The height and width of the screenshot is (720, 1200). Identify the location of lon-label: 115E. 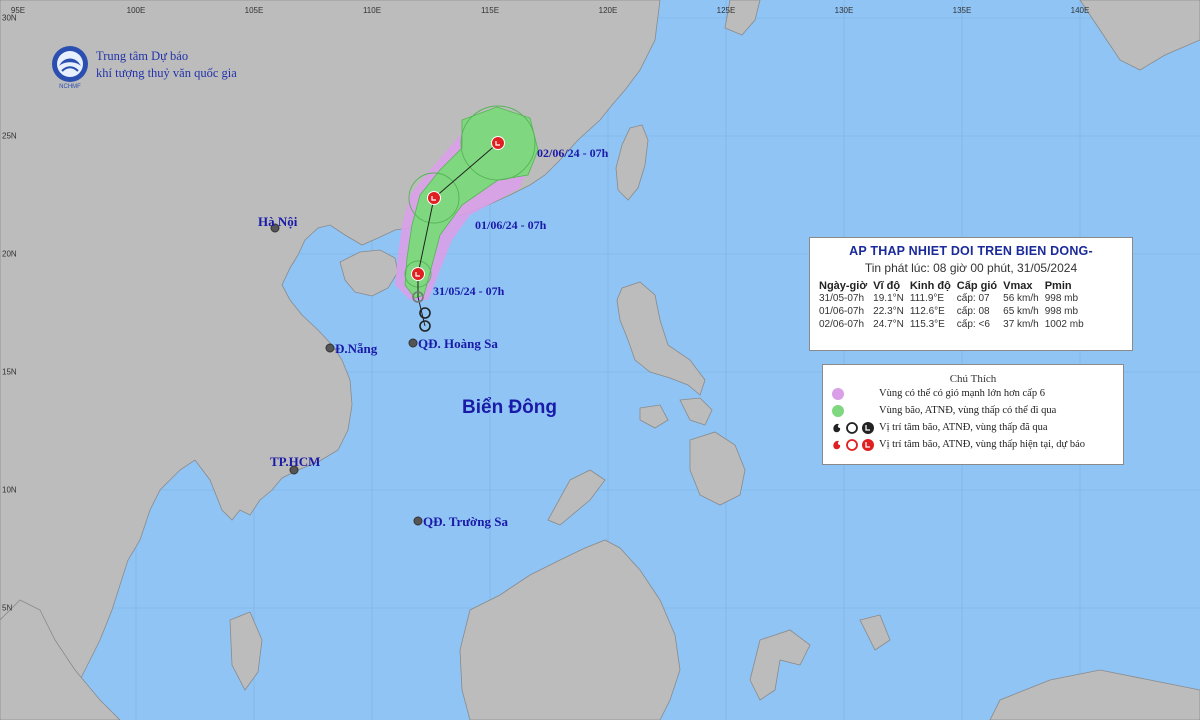
(490, 10).